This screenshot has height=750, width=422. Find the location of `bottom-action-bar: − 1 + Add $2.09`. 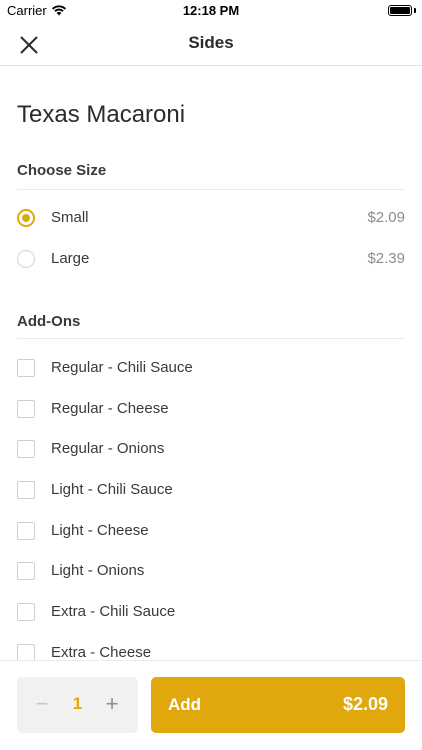

bottom-action-bar: − 1 + Add $2.09 is located at coordinates (211, 705).